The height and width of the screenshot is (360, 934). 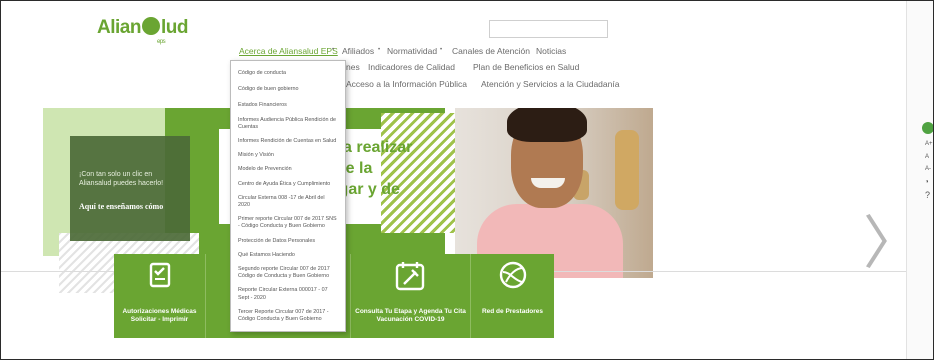 What do you see at coordinates (548, 29) in the screenshot?
I see `search-input` at bounding box center [548, 29].